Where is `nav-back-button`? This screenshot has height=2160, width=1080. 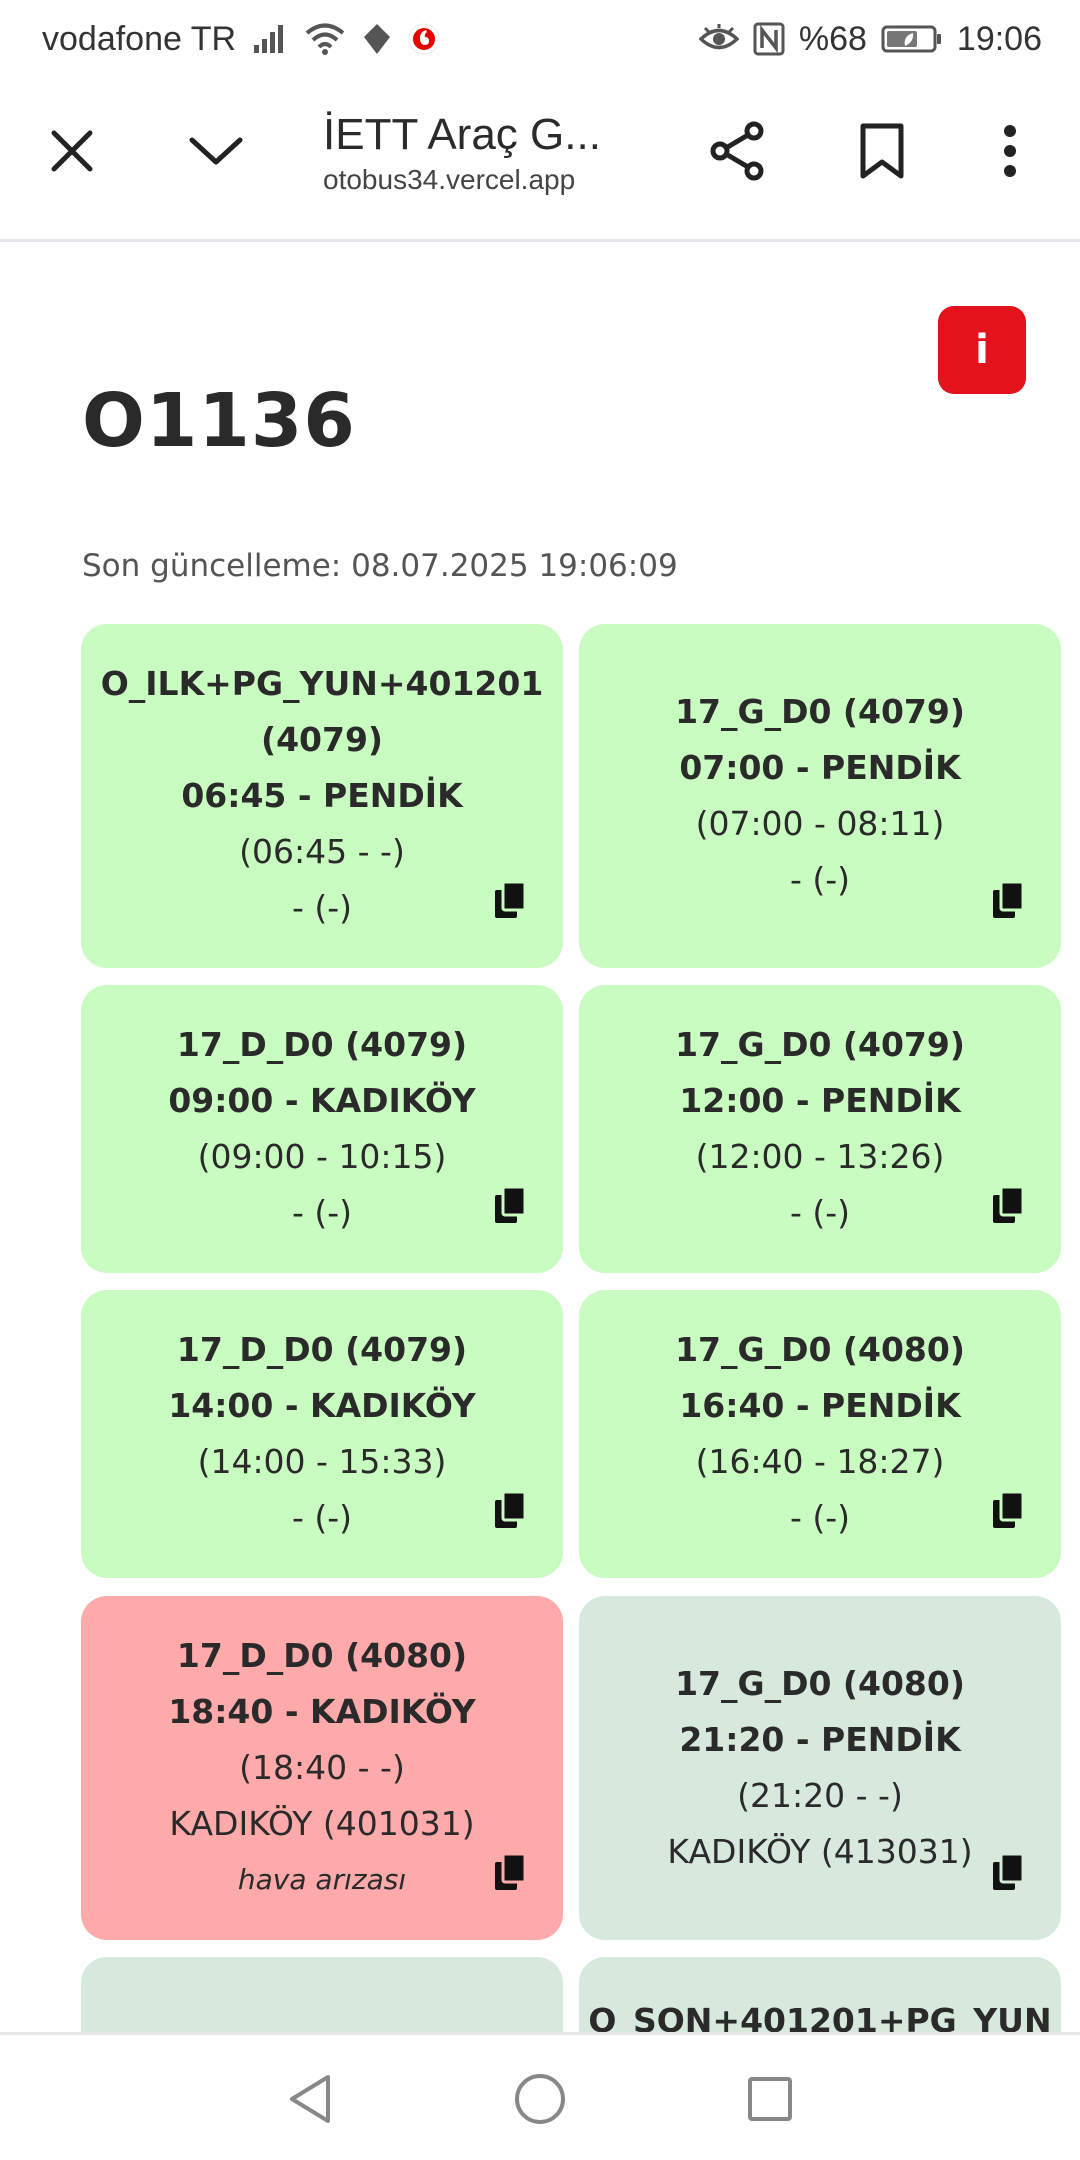 nav-back-button is located at coordinates (310, 2099).